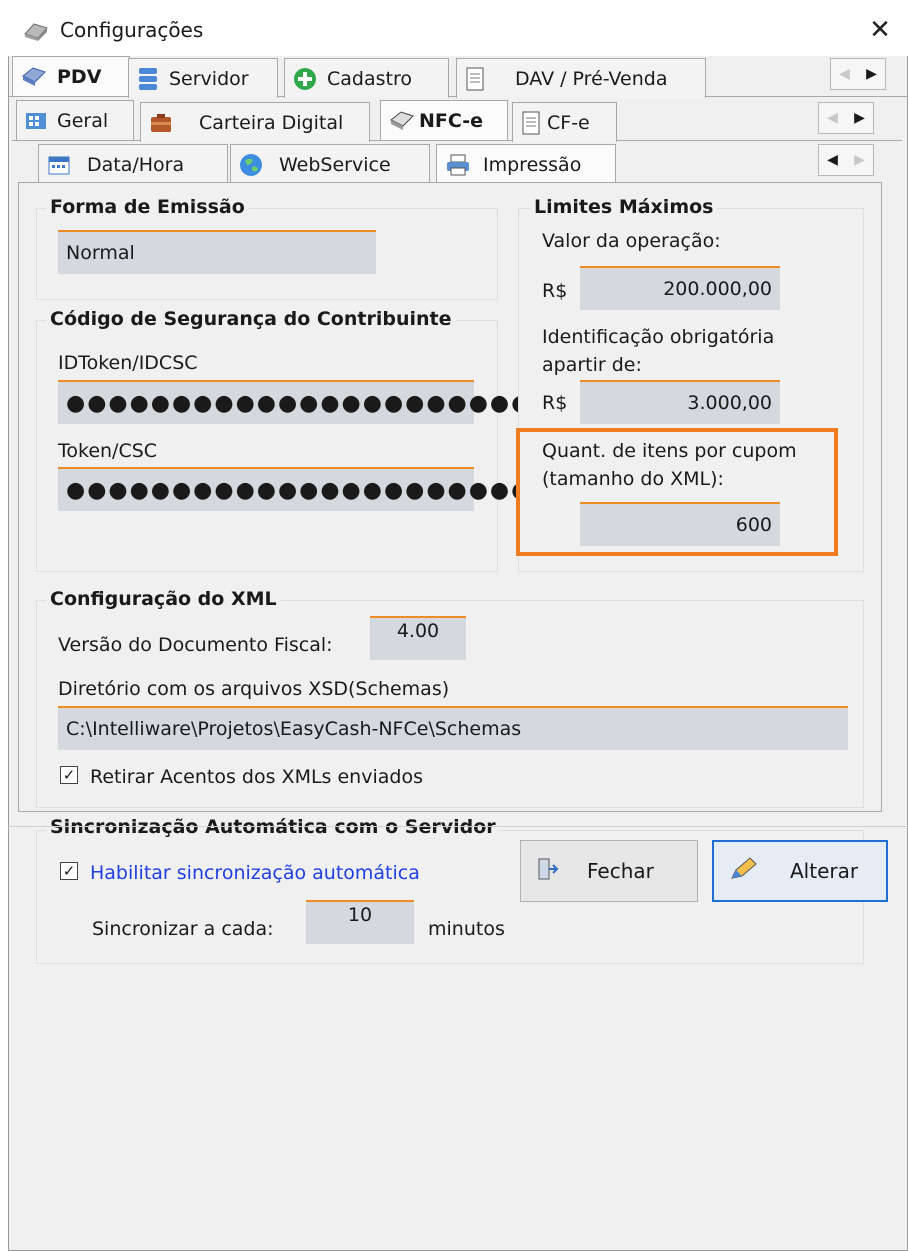 The width and height of the screenshot is (908, 1251). Describe the element at coordinates (418, 638) in the screenshot. I see `versao-field: 4.00` at that location.